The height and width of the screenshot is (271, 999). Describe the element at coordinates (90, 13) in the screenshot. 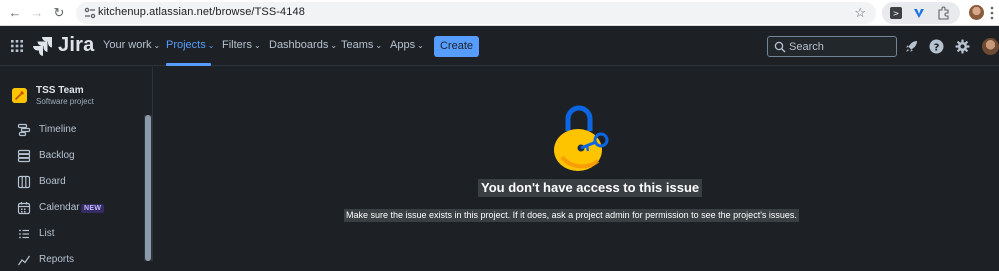

I see `site-info-icon` at that location.